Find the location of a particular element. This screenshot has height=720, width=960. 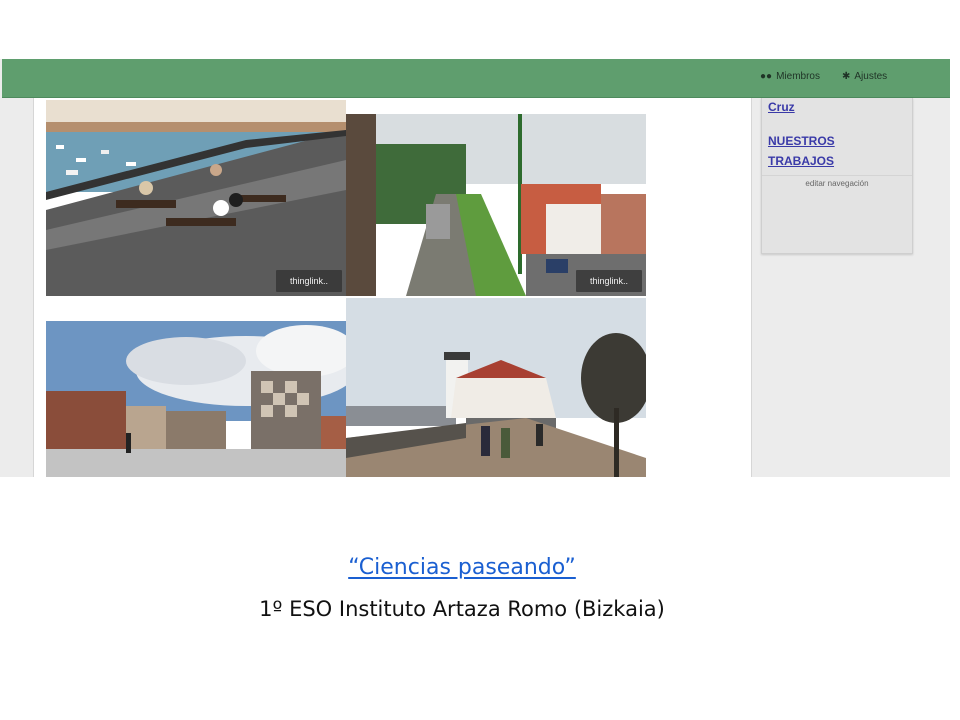

gear-icon: ✱ is located at coordinates (846, 76).